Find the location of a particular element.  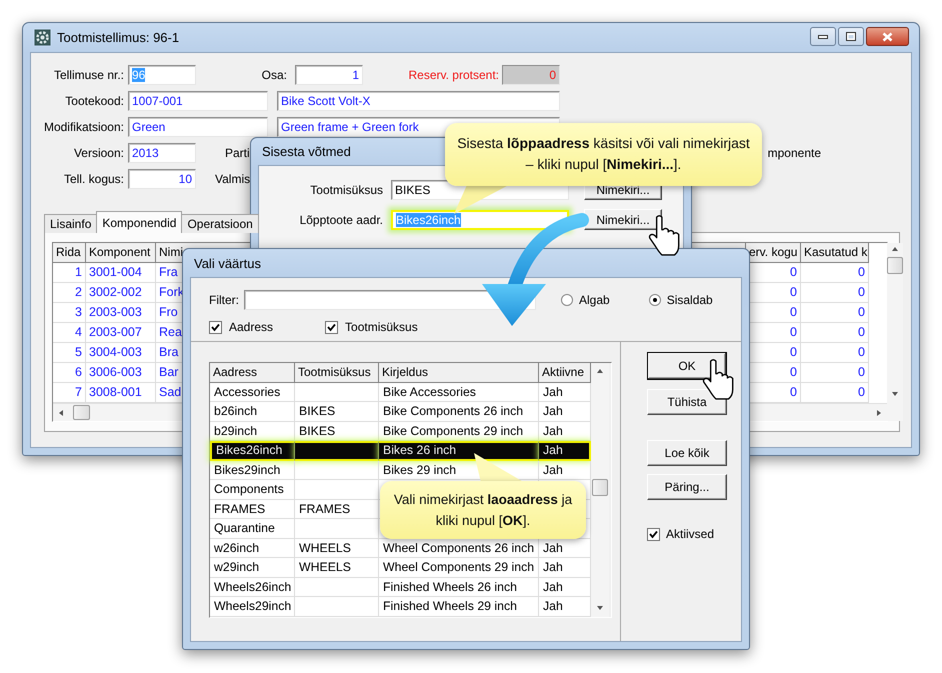

table-cell: 2003-003 is located at coordinates (121, 313).